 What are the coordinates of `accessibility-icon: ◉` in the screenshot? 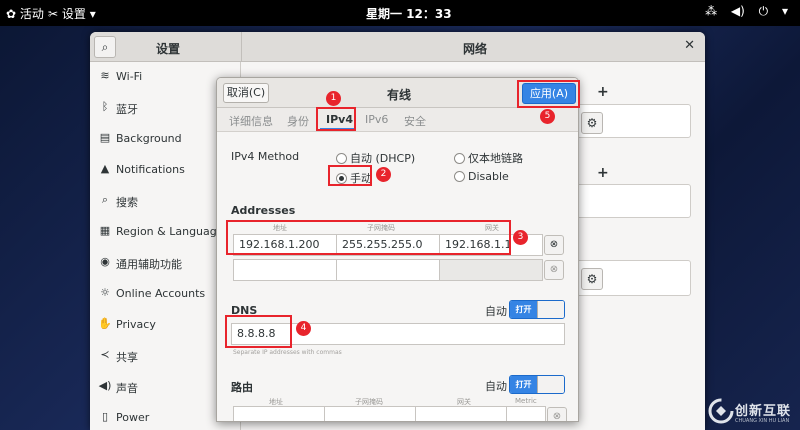 It's located at (105, 261).